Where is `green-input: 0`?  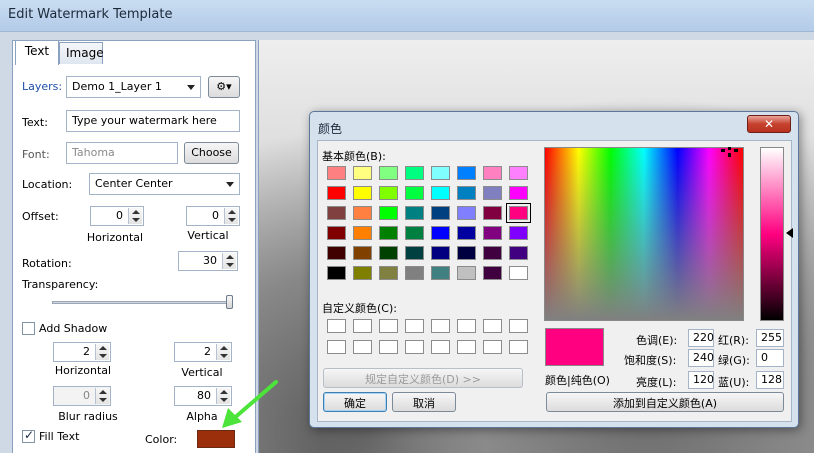 green-input: 0 is located at coordinates (770, 358).